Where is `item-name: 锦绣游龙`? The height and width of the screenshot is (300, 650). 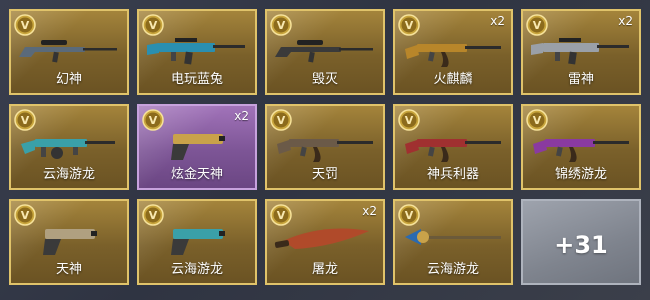
item-name: 锦绣游龙 is located at coordinates (580, 174).